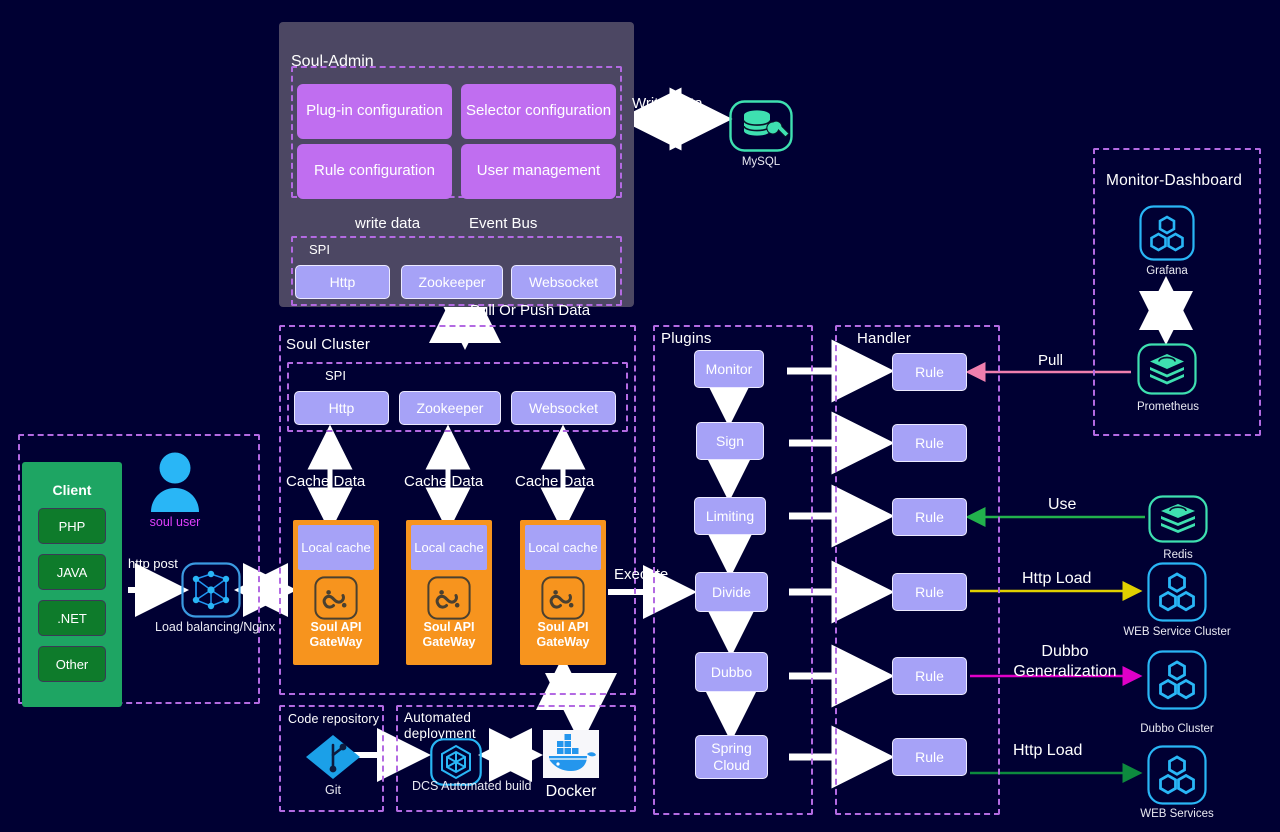 Image resolution: width=1280 pixels, height=832 pixels. I want to click on soul-user-node, so click(175, 481).